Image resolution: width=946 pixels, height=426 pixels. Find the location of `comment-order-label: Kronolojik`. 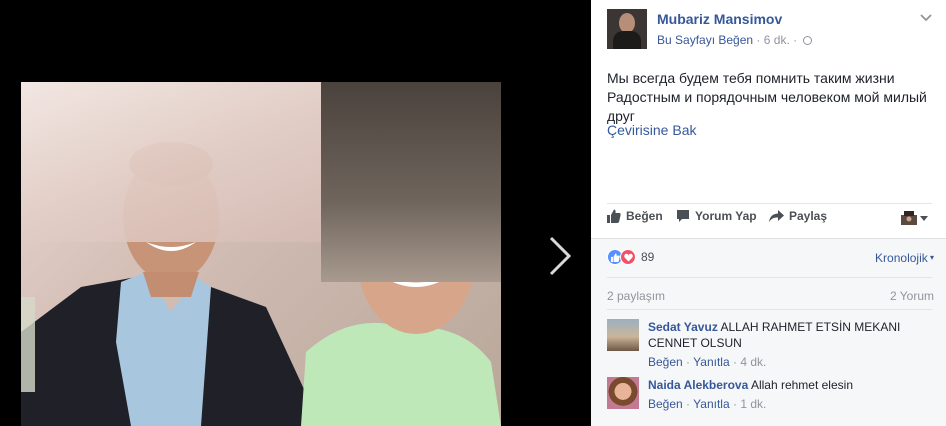

comment-order-label: Kronolojik is located at coordinates (901, 258).